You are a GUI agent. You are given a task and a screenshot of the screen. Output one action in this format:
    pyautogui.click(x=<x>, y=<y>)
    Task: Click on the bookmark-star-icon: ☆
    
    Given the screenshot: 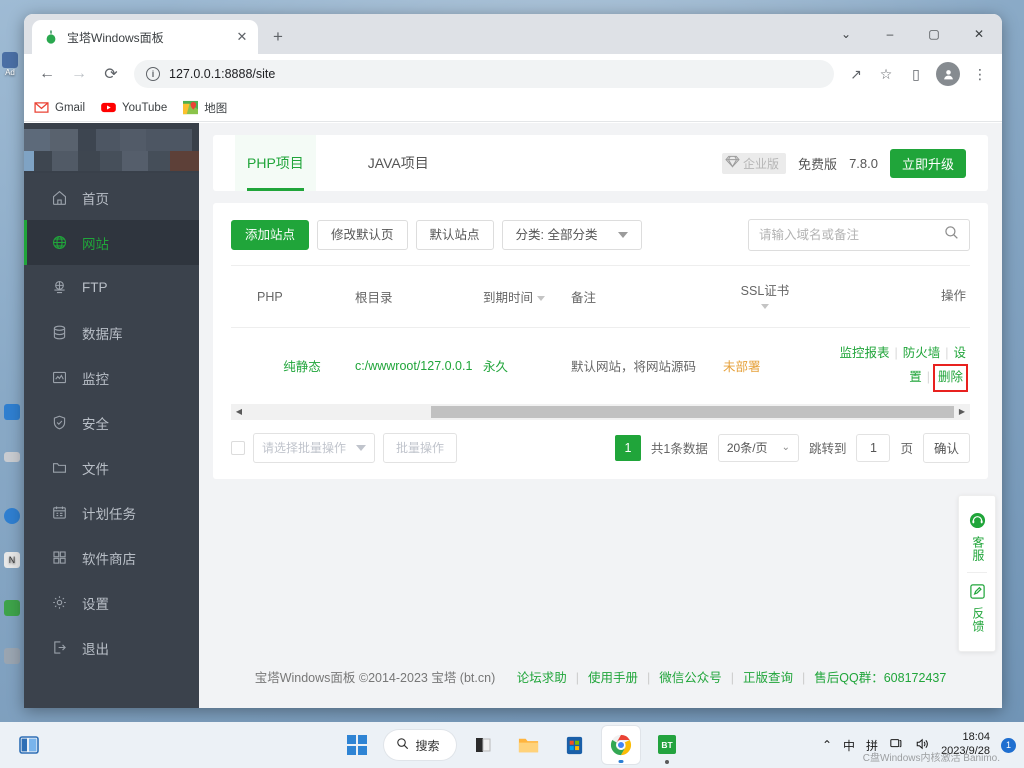 What is the action you would take?
    pyautogui.click(x=886, y=74)
    